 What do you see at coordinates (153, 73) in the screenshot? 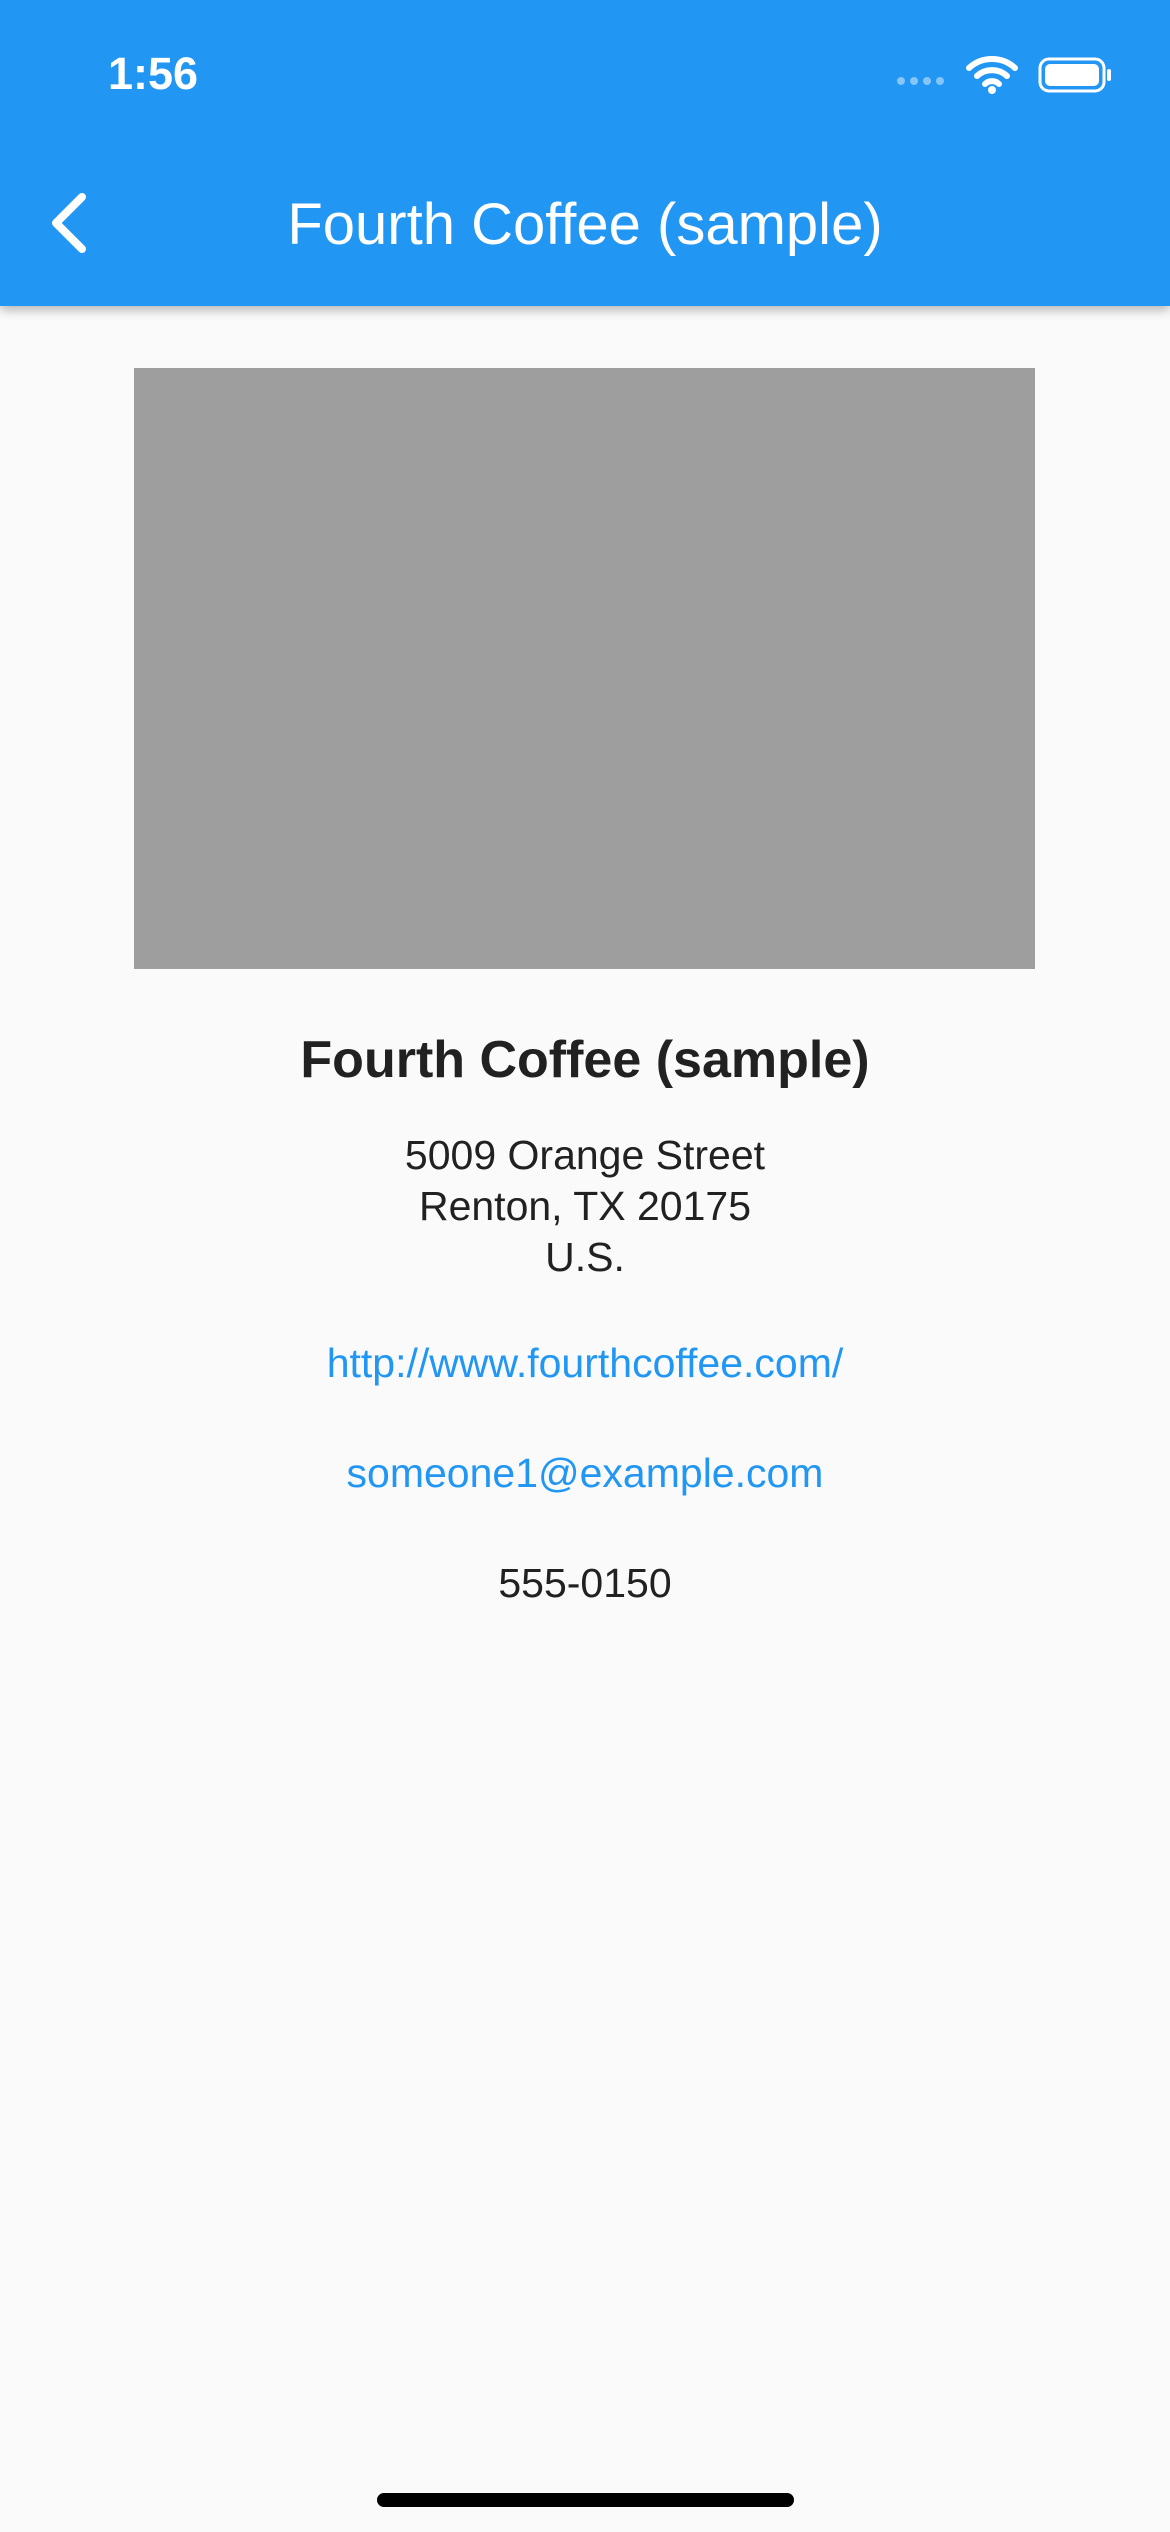
I see `status-time: 1:56` at bounding box center [153, 73].